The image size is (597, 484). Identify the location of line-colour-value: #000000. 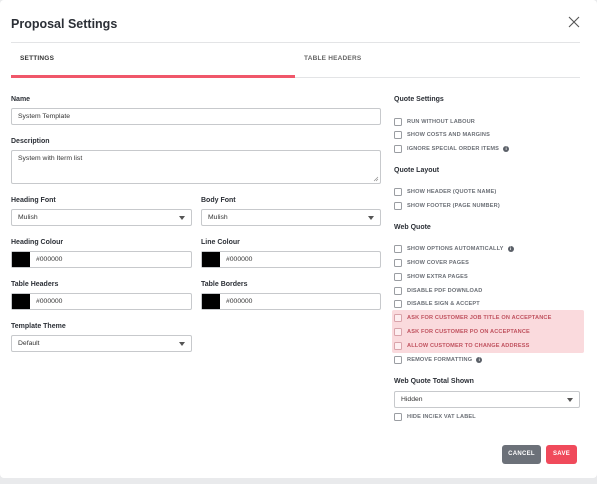
(239, 259).